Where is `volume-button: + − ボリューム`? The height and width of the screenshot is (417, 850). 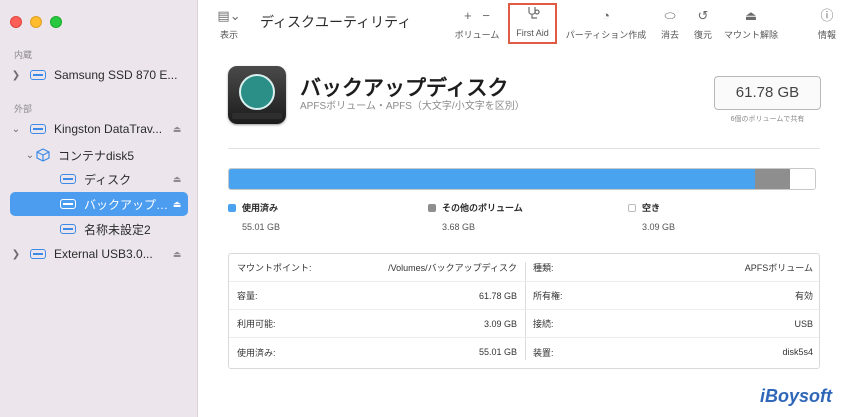 volume-button: + − ボリューム is located at coordinates (477, 23).